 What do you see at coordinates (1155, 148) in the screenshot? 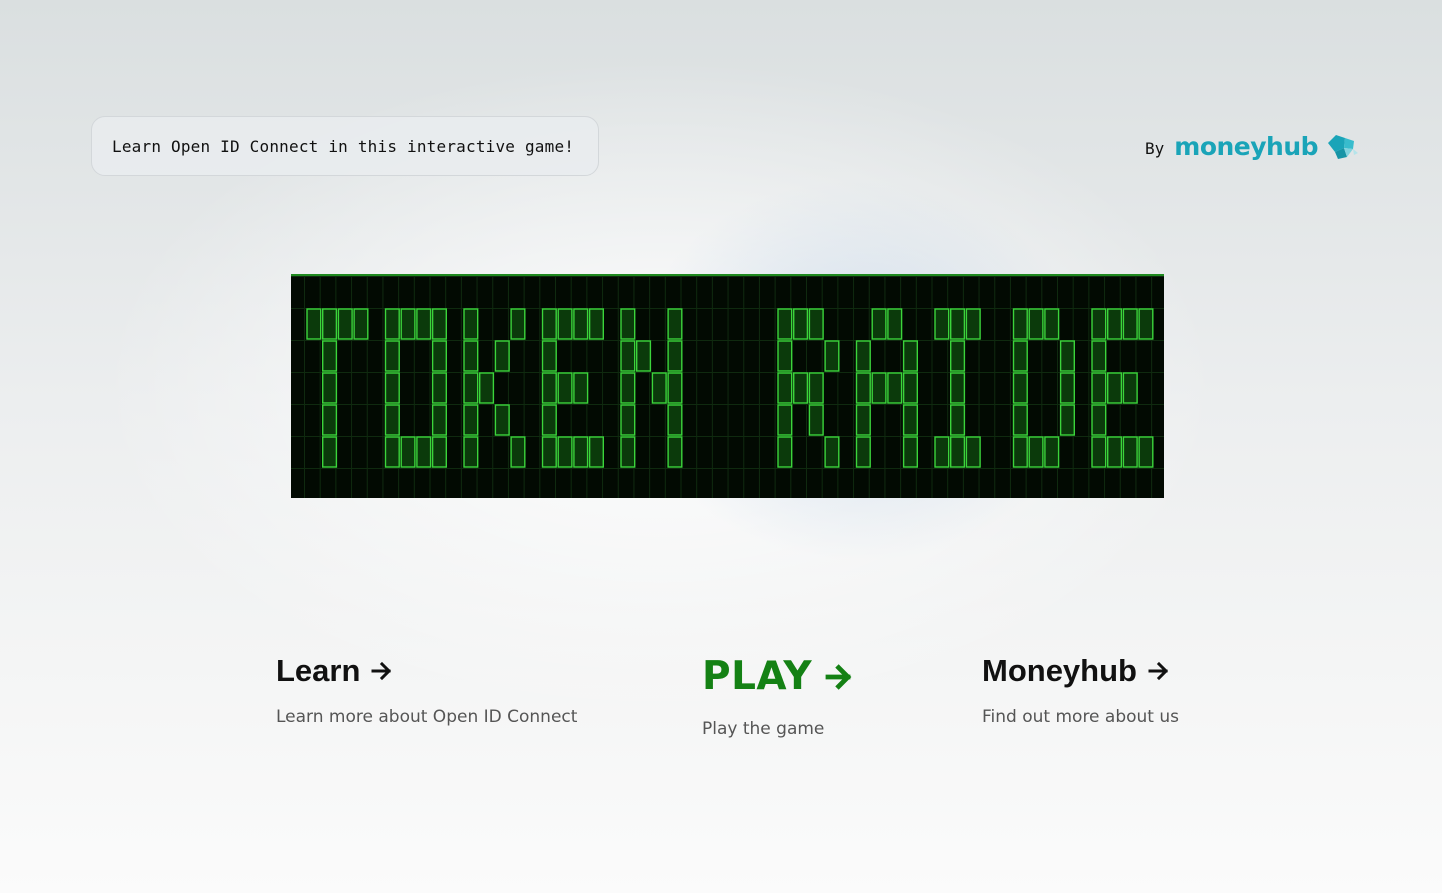
I see `brand-prefix: By` at bounding box center [1155, 148].